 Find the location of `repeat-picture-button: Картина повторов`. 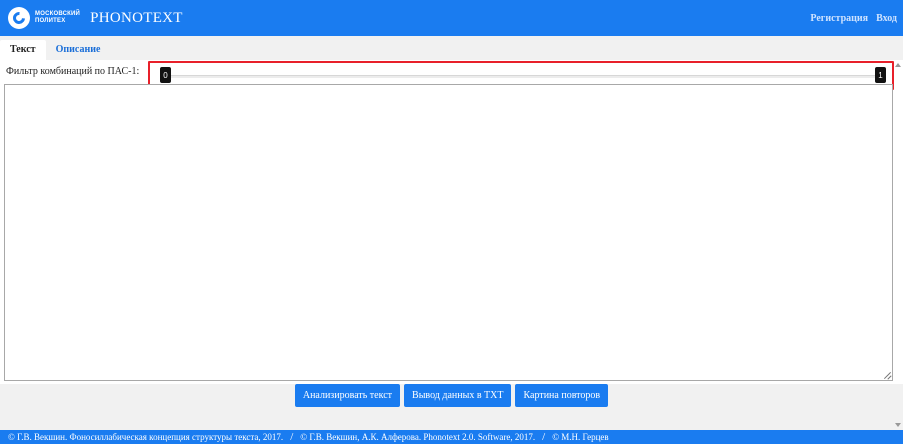

repeat-picture-button: Картина повторов is located at coordinates (562, 395).